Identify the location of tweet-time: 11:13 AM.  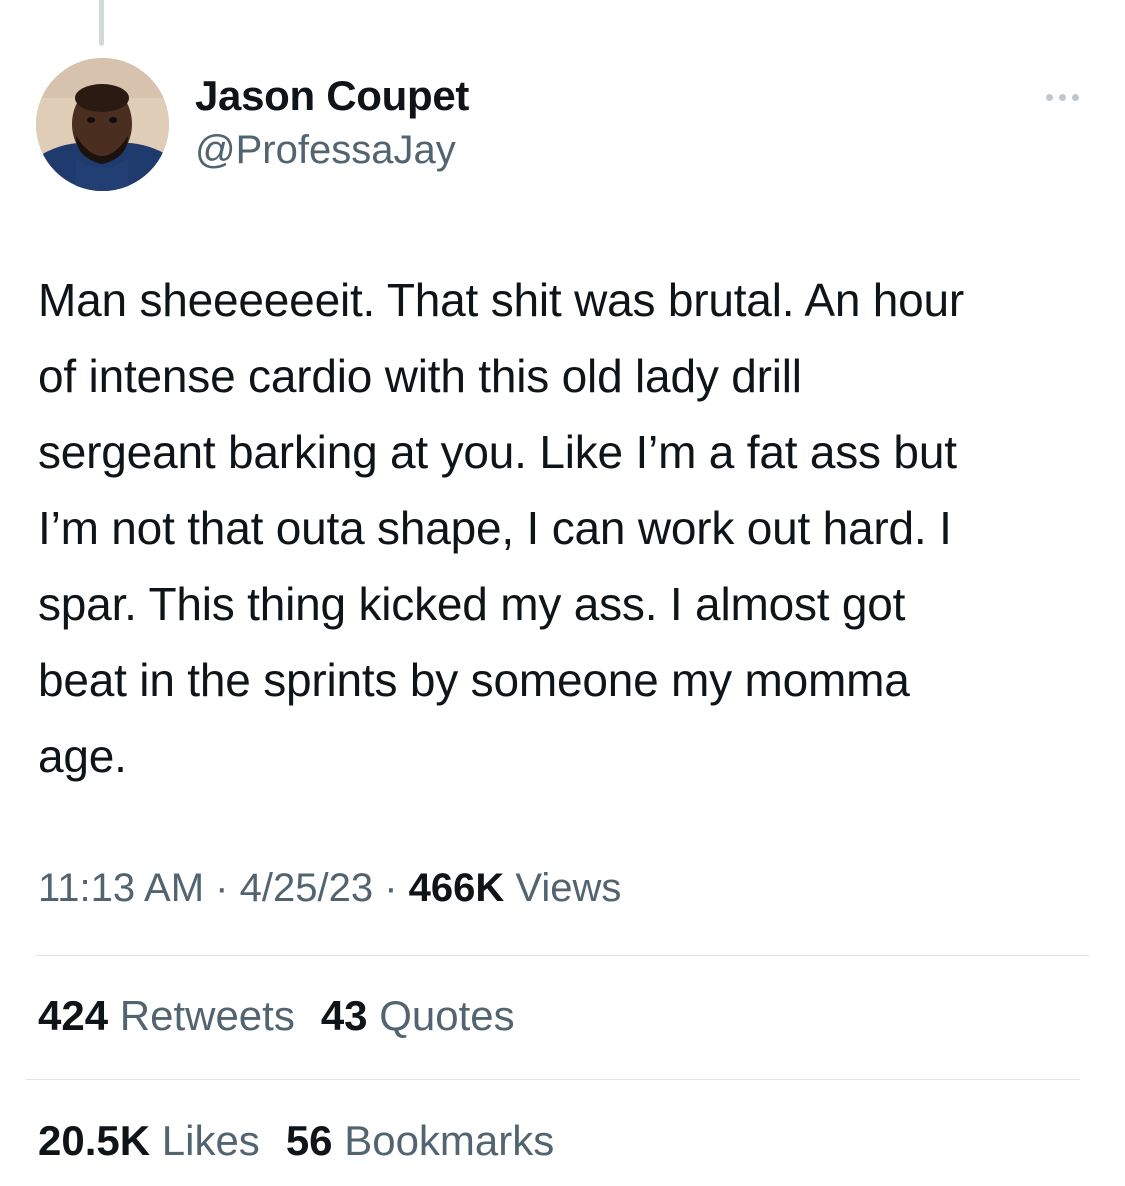
(121, 888).